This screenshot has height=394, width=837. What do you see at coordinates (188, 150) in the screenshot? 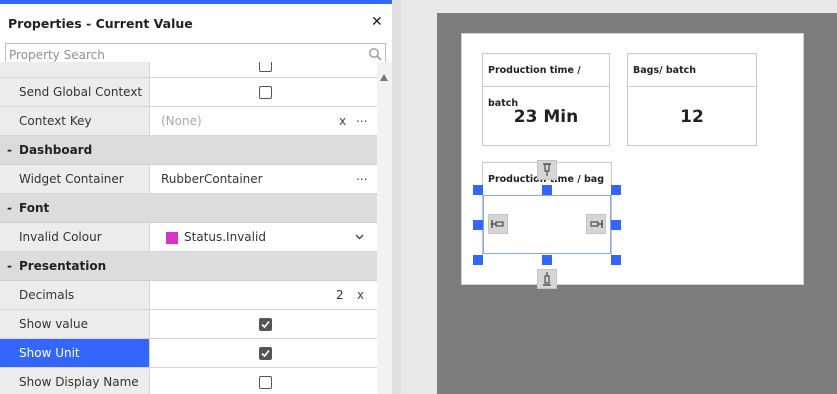
I see `section-dashboard: - Dashboard` at bounding box center [188, 150].